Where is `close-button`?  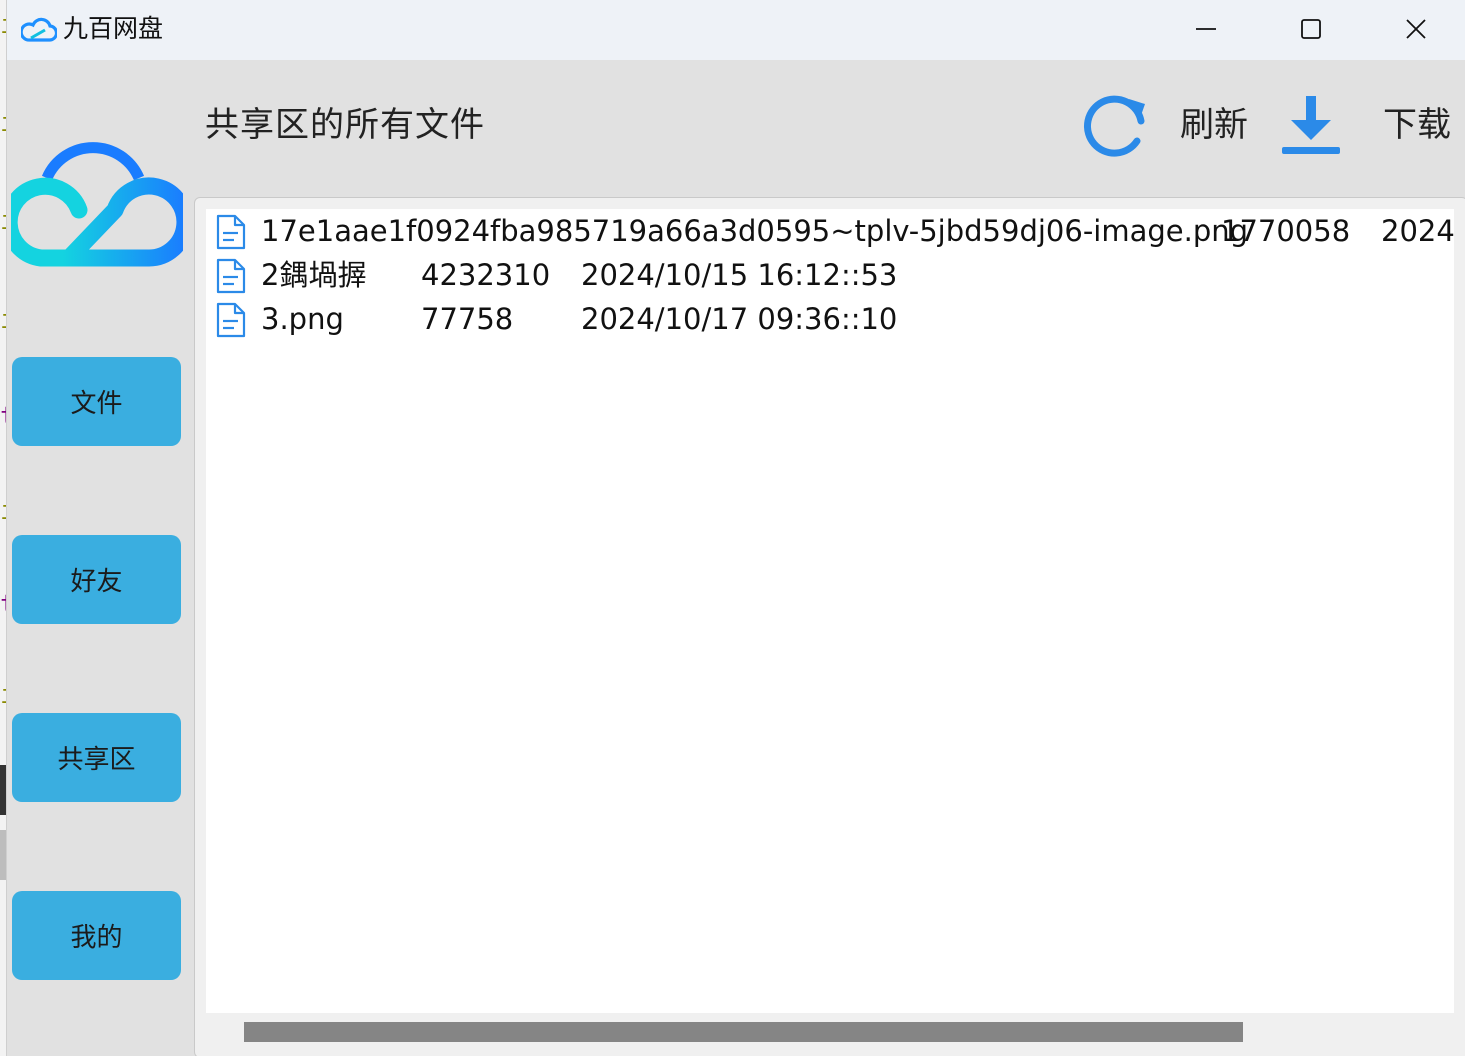 close-button is located at coordinates (1414, 29).